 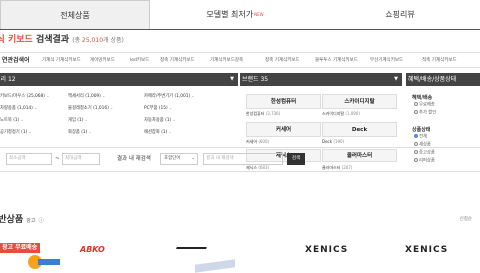 I want to click on category-item: 카메라/주변기기 (1,001)⌄, so click(x=169, y=97).